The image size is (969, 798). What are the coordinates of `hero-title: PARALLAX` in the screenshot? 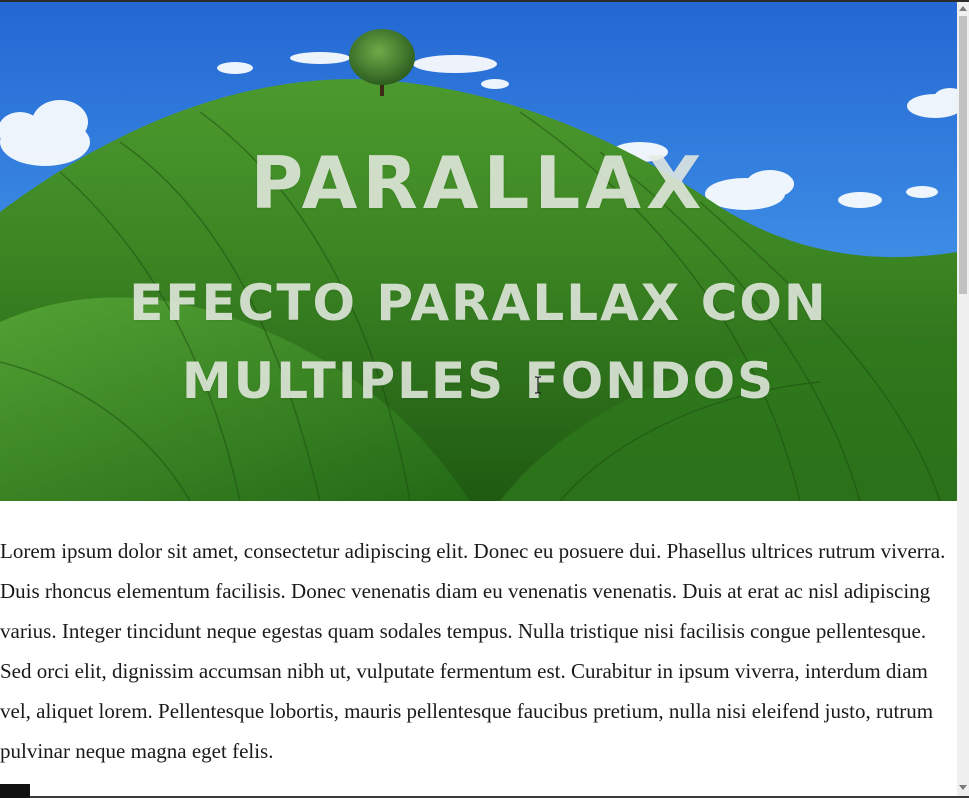 It's located at (478, 183).